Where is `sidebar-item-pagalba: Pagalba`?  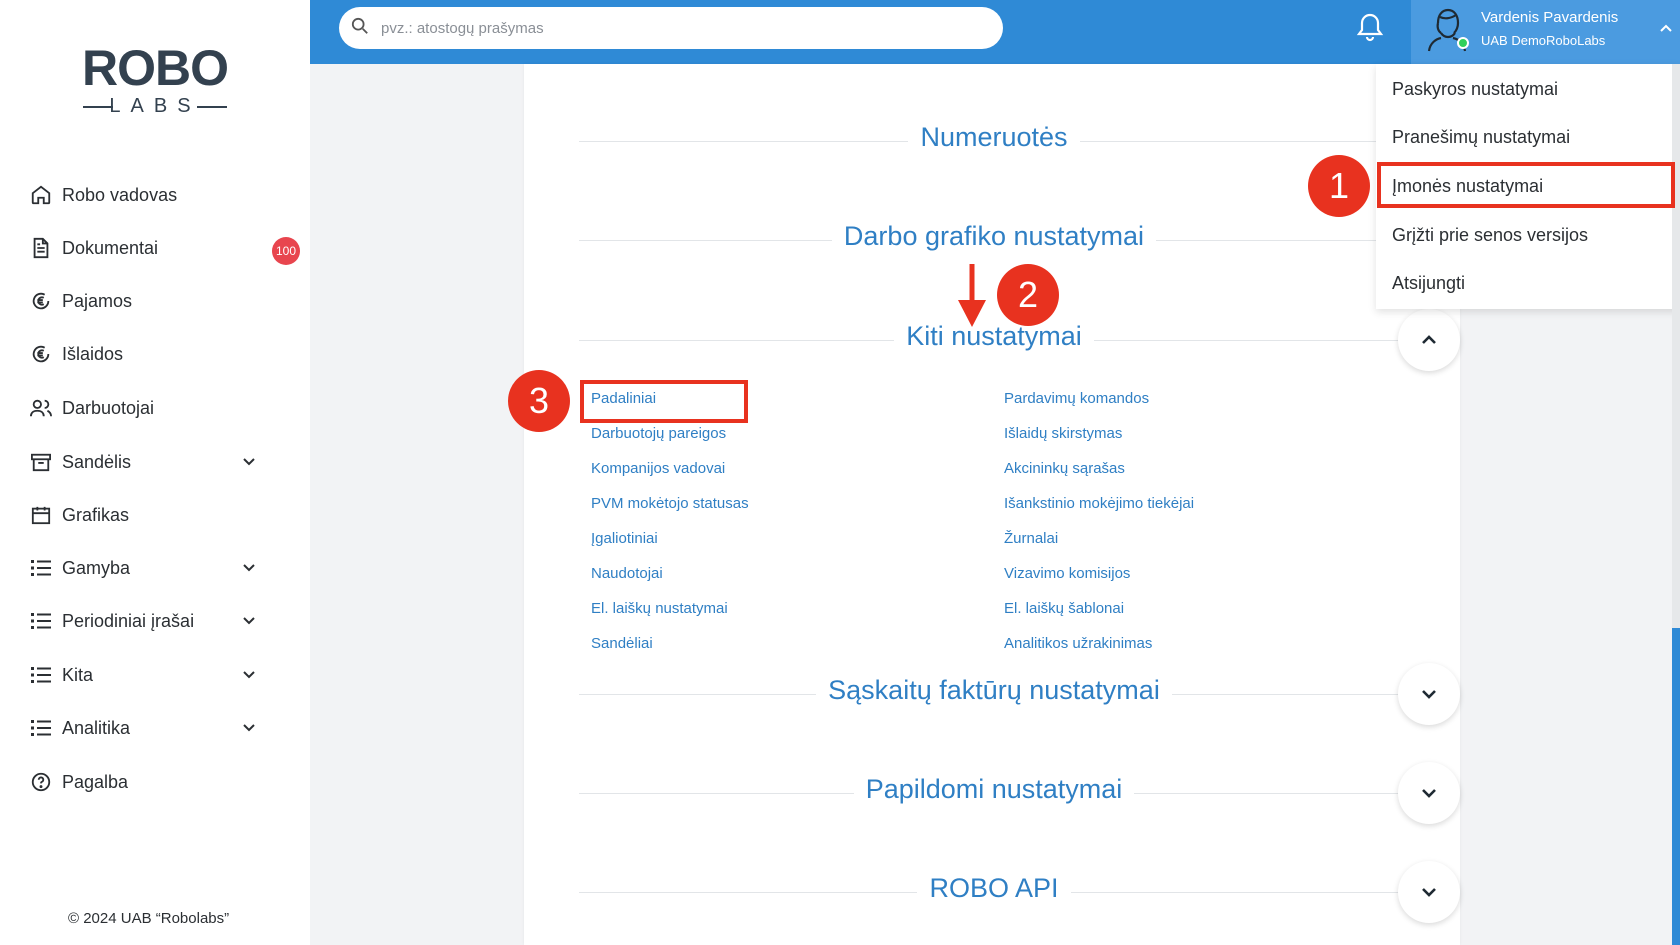
sidebar-item-pagalba: Pagalba is located at coordinates (153, 782).